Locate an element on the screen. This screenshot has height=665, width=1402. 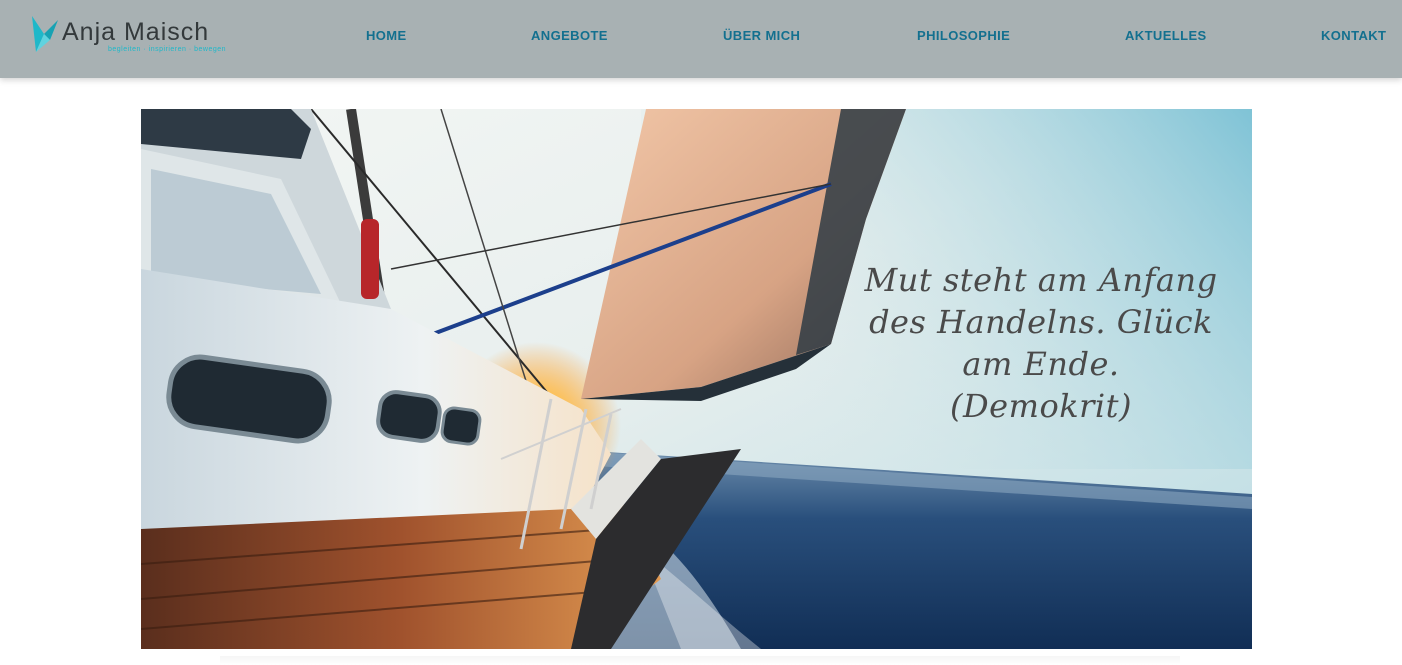
nav-ueber-mich: ÜBER MICH is located at coordinates (761, 35).